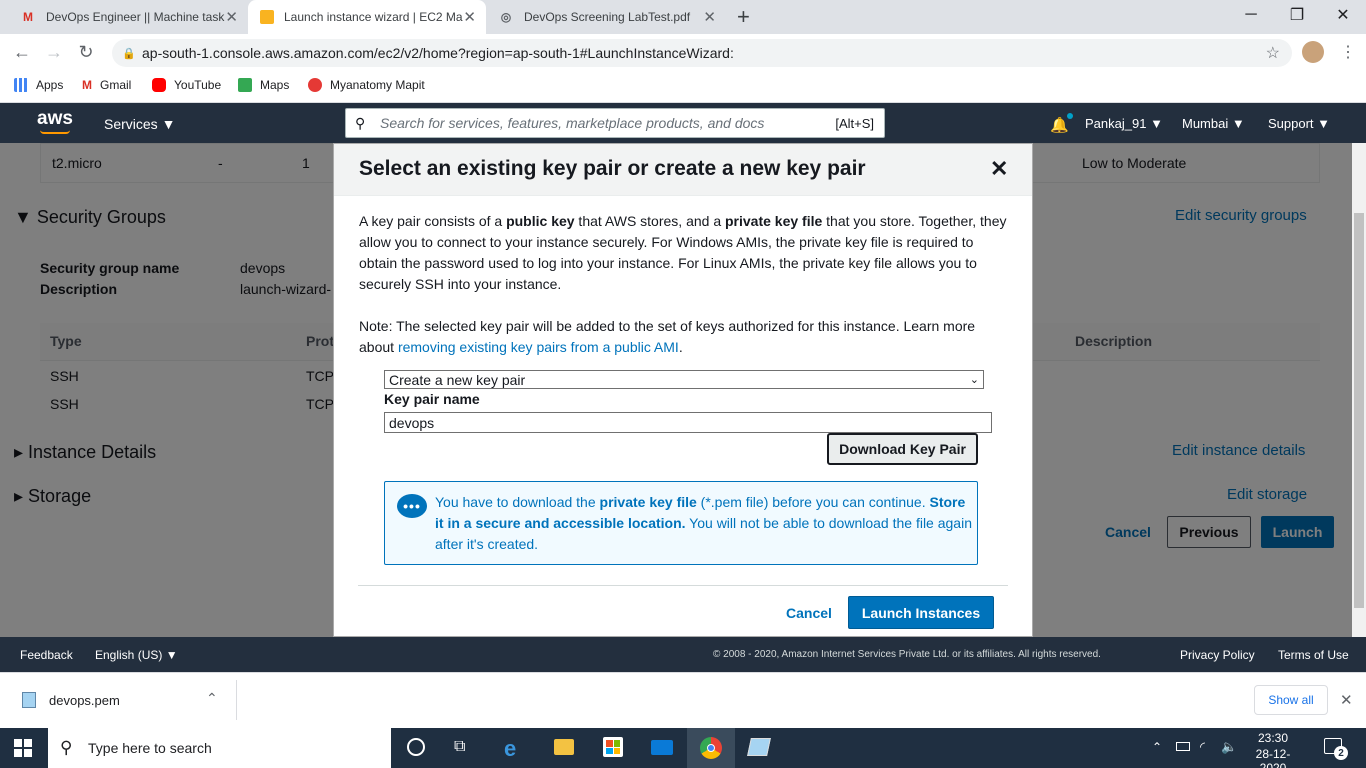  What do you see at coordinates (711, 748) in the screenshot?
I see `chrome-taskbar-item` at bounding box center [711, 748].